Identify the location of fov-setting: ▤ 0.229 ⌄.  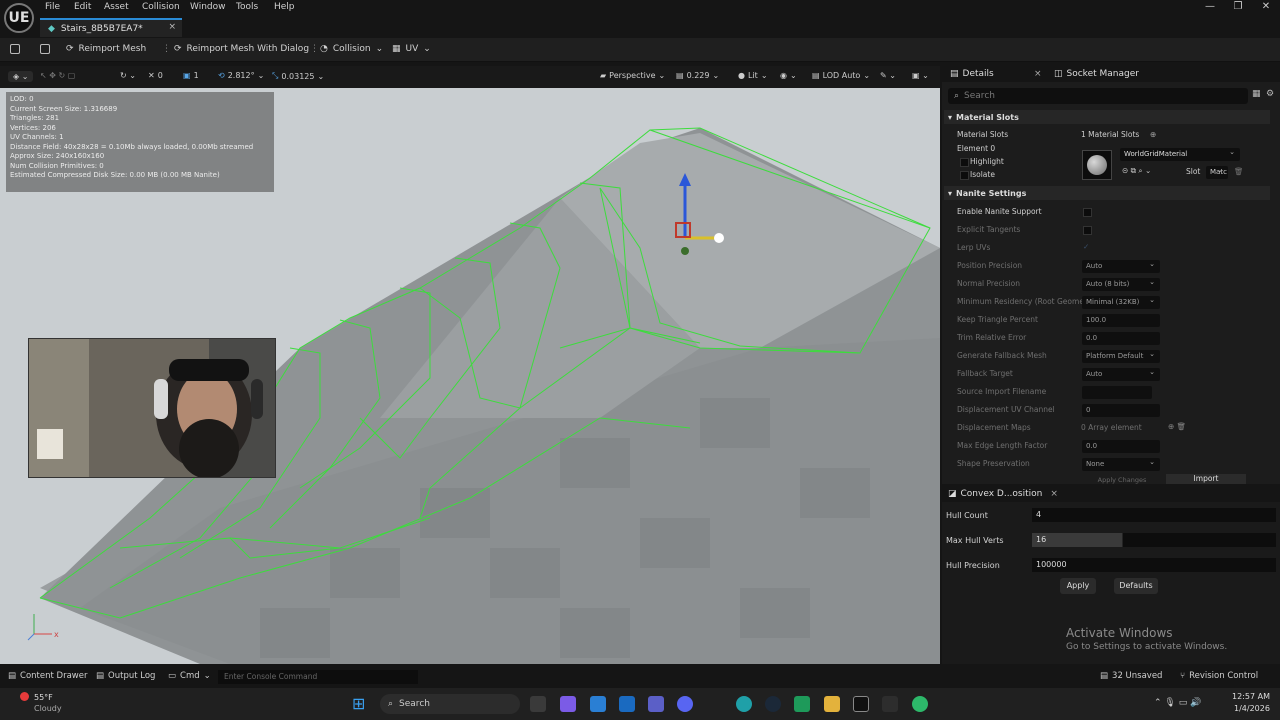
(697, 75).